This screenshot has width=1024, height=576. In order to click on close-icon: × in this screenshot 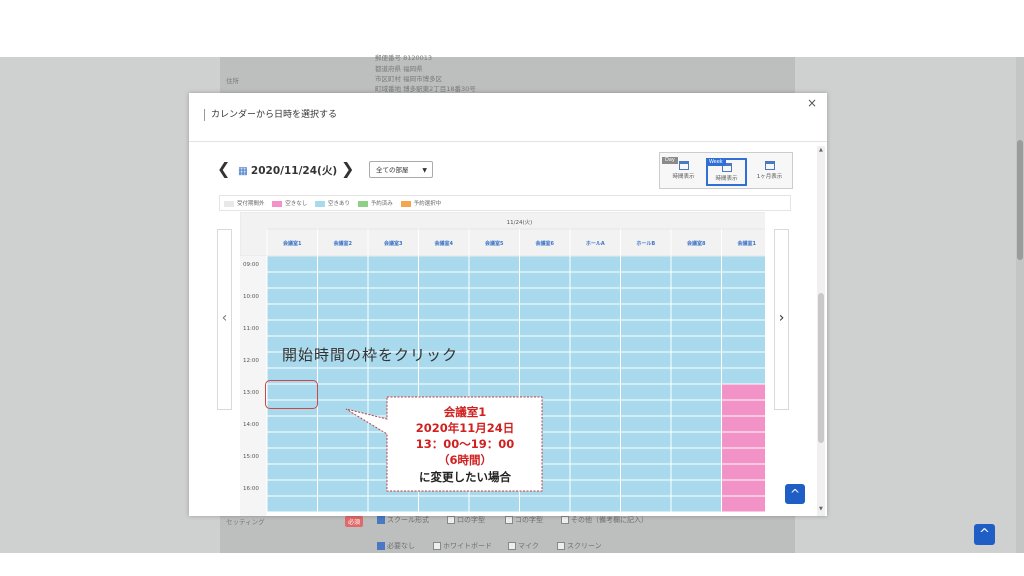, I will do `click(812, 103)`.